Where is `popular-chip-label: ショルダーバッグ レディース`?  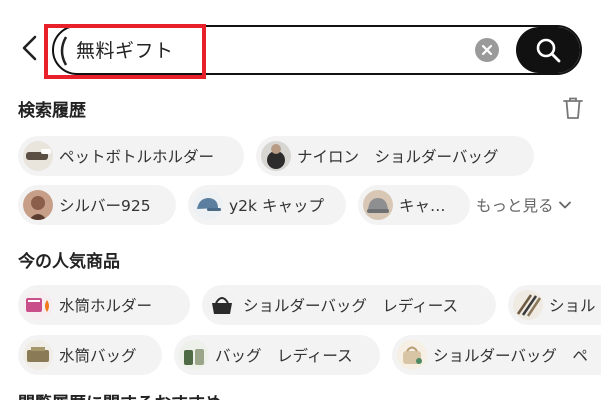 popular-chip-label: ショルダーバッグ レディース is located at coordinates (350, 306).